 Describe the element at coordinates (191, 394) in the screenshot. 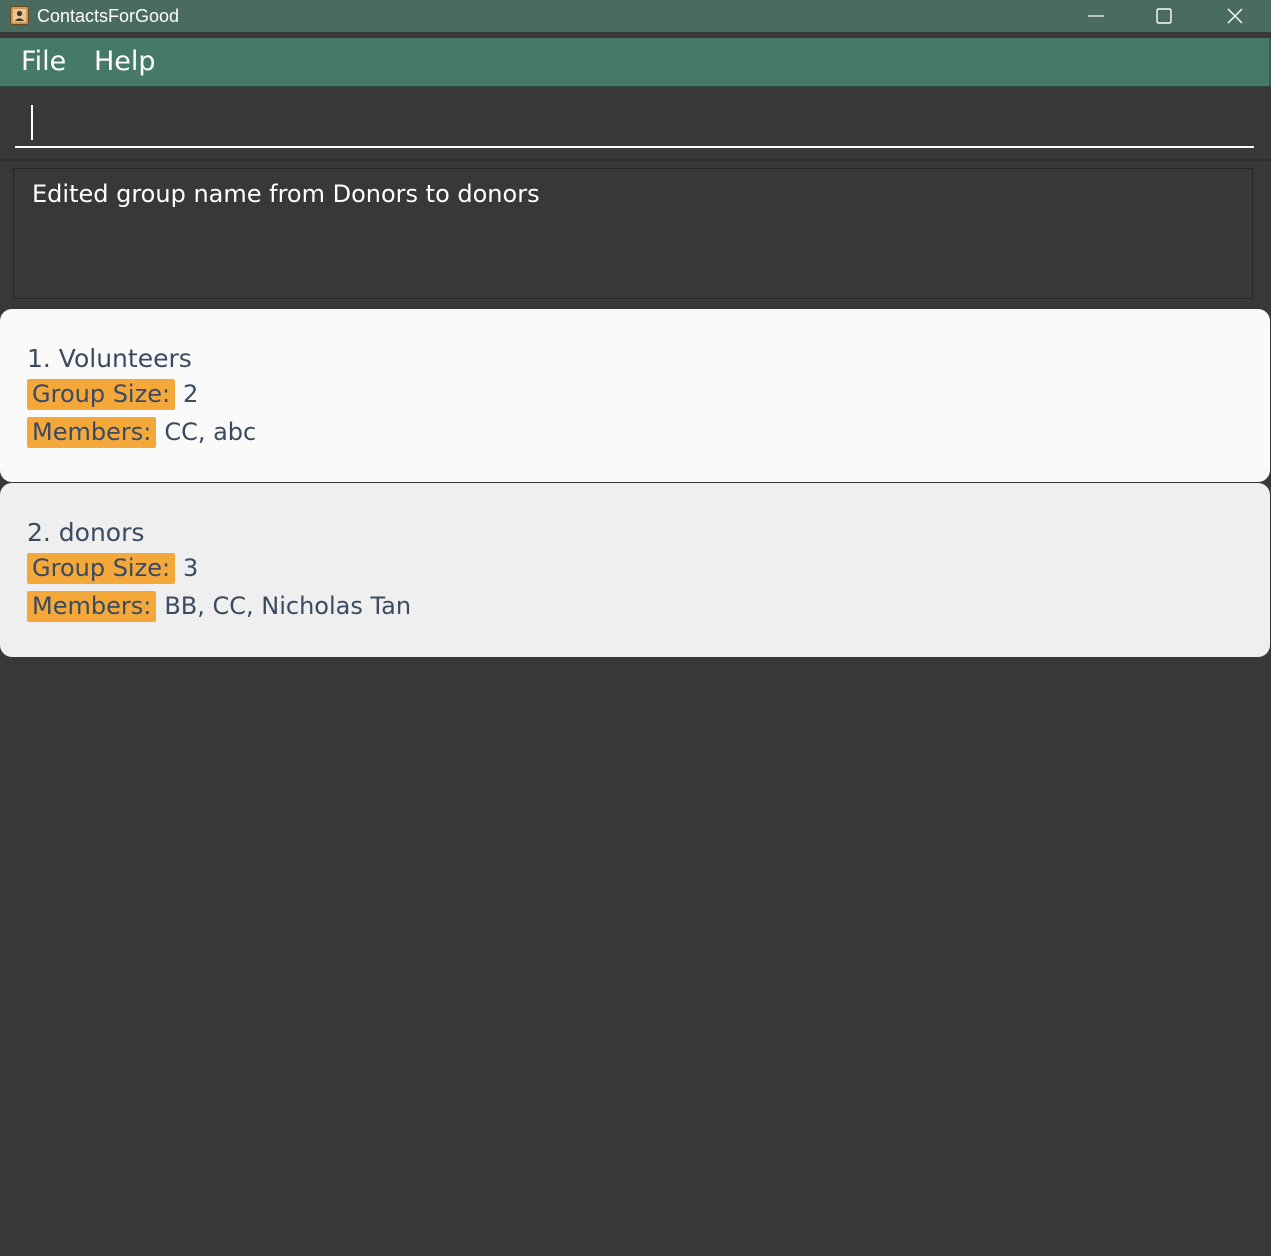

I see `group-size-value: 2` at that location.